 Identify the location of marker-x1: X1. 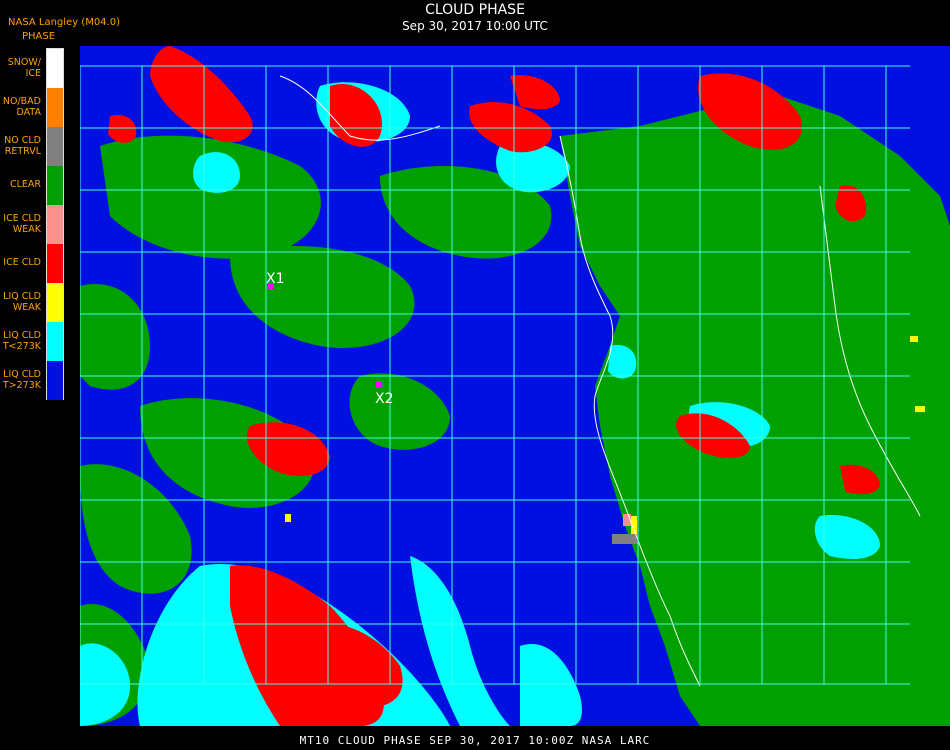
(275, 280).